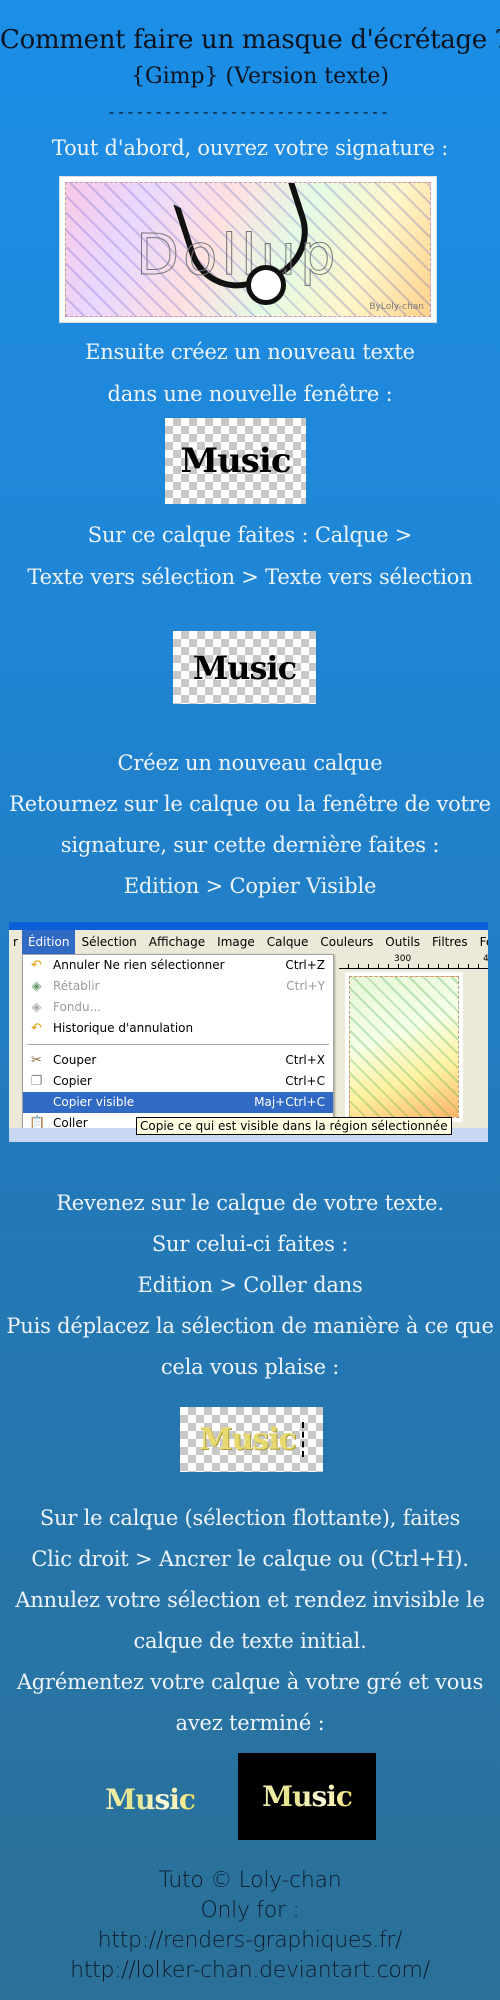 The height and width of the screenshot is (2000, 500). Describe the element at coordinates (289, 1102) in the screenshot. I see `menu-item-shortcut: Maj+Ctrl+C` at that location.